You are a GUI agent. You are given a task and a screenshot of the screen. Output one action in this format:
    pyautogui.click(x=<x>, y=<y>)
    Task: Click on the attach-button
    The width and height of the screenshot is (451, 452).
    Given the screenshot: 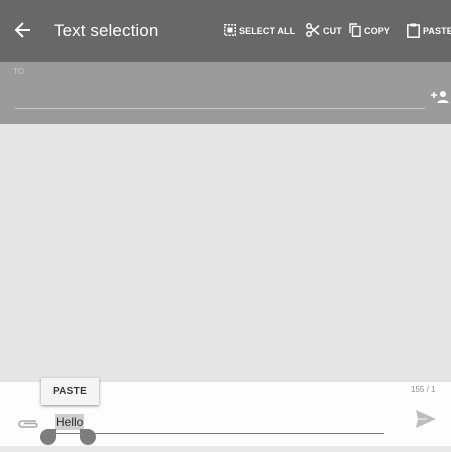 What is the action you would take?
    pyautogui.click(x=28, y=423)
    